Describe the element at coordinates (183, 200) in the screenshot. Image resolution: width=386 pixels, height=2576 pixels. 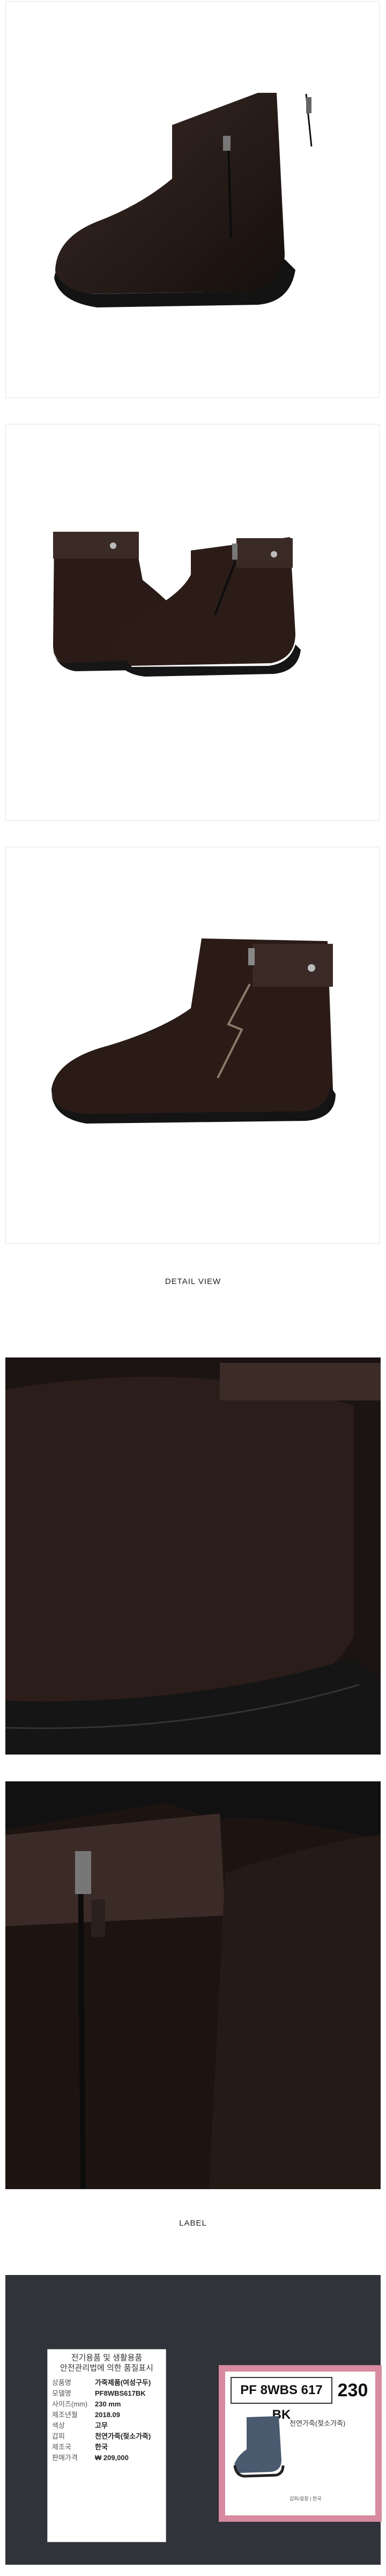
I see `boot-side-image` at that location.